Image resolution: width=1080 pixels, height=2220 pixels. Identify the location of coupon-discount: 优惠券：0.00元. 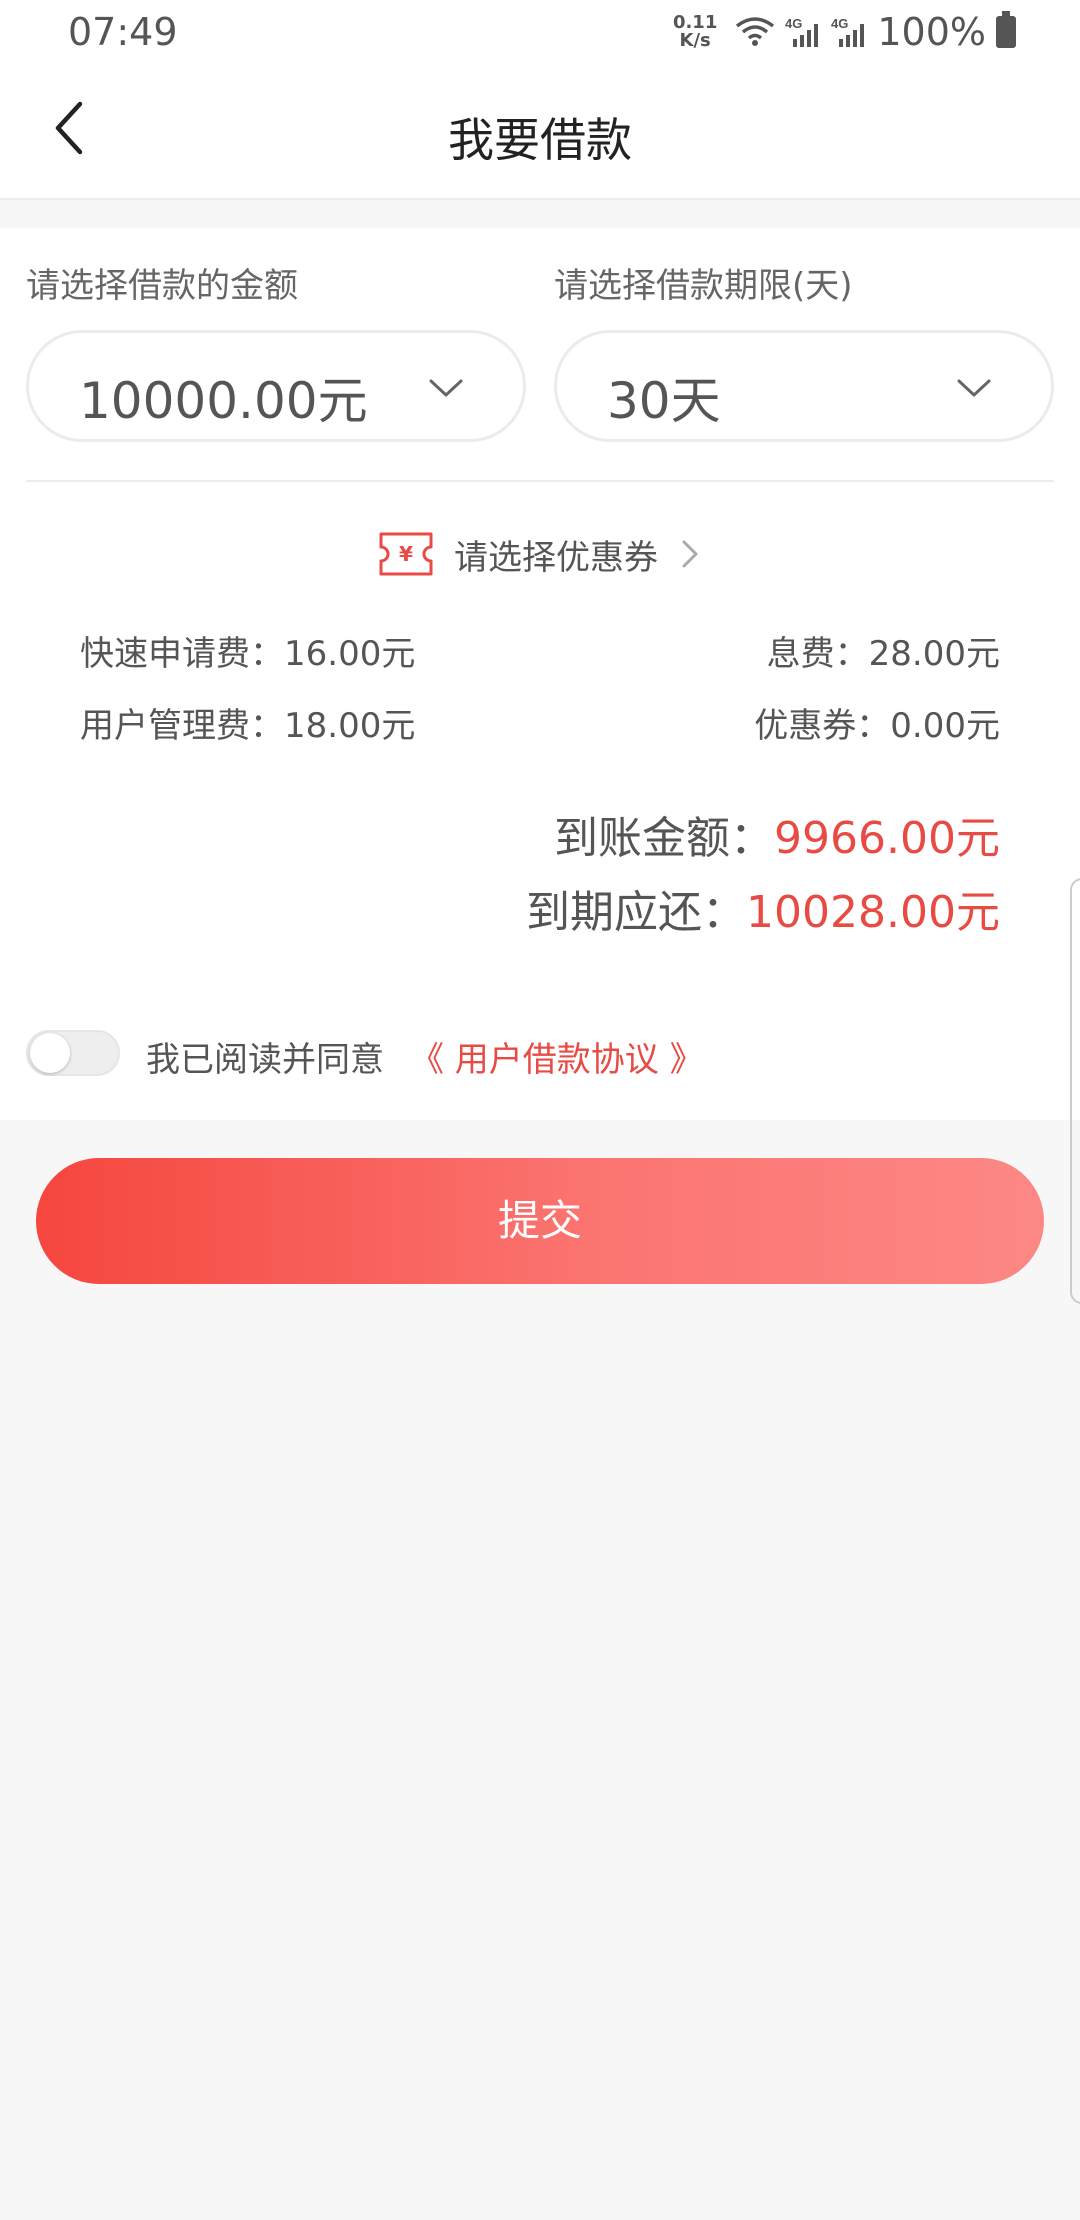
(877, 726).